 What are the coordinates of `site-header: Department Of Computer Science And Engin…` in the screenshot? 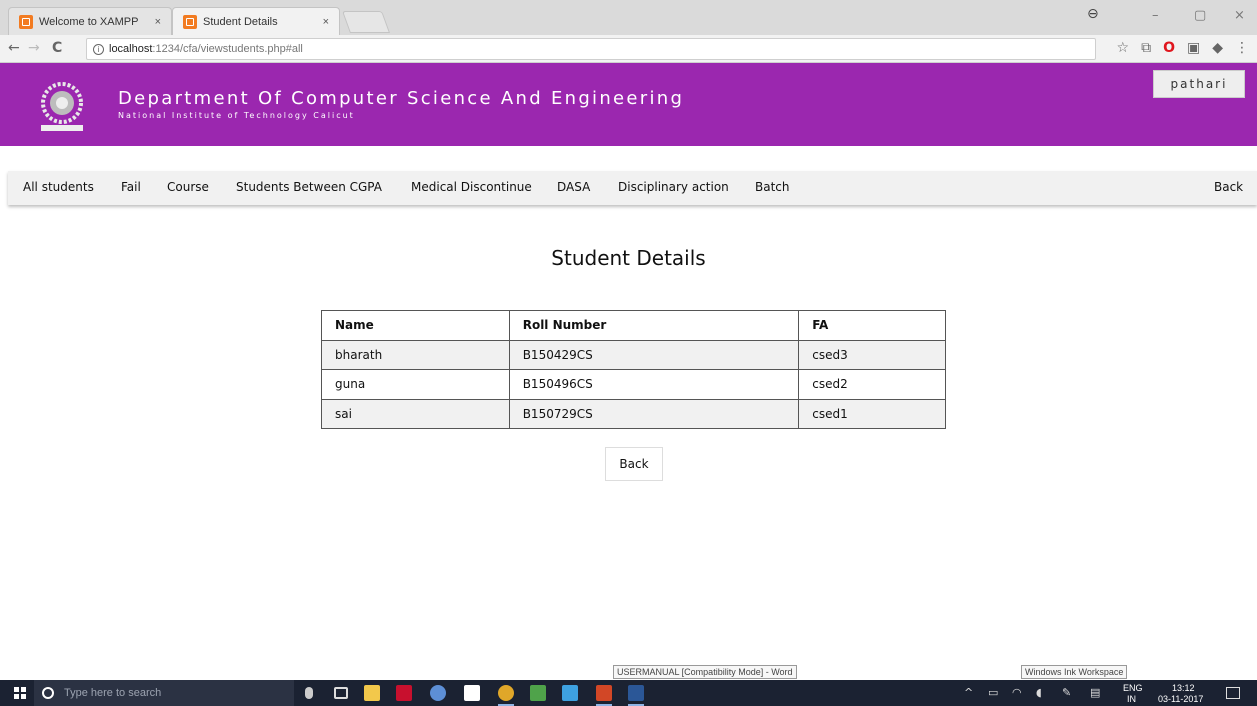 It's located at (628, 104).